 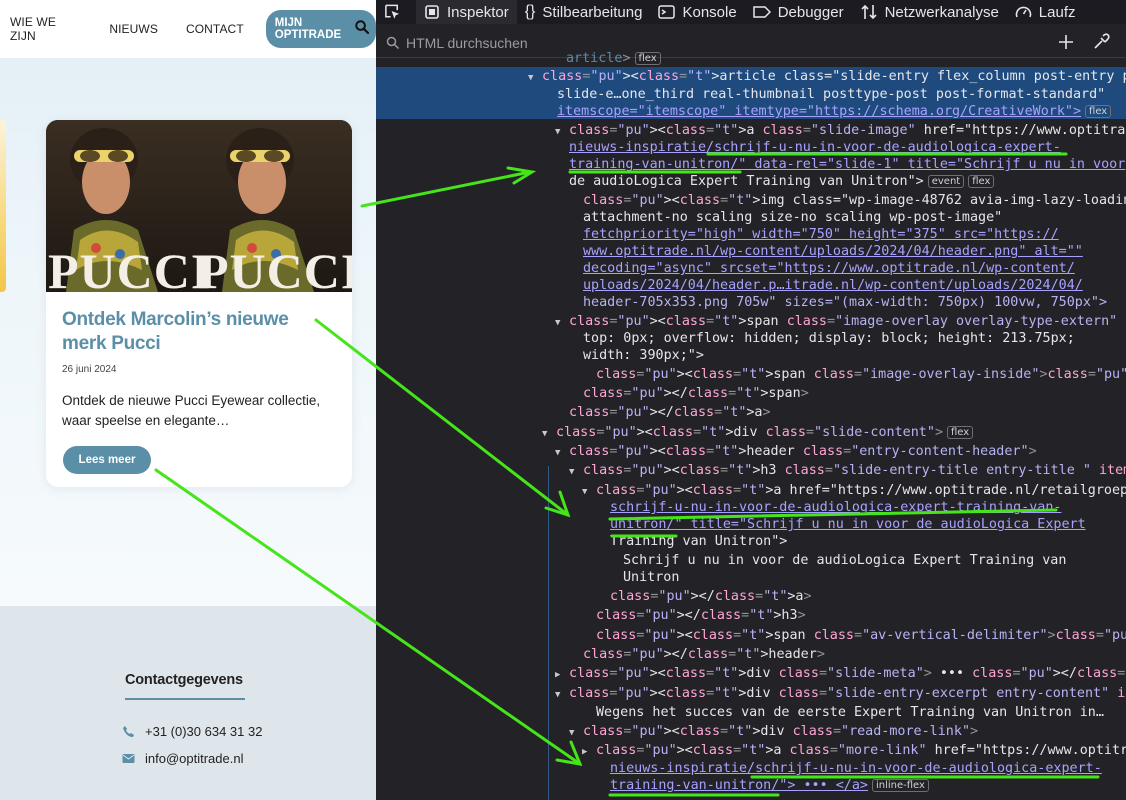 I want to click on markup-line: class="pu"></class="t">span>, so click(x=696, y=394).